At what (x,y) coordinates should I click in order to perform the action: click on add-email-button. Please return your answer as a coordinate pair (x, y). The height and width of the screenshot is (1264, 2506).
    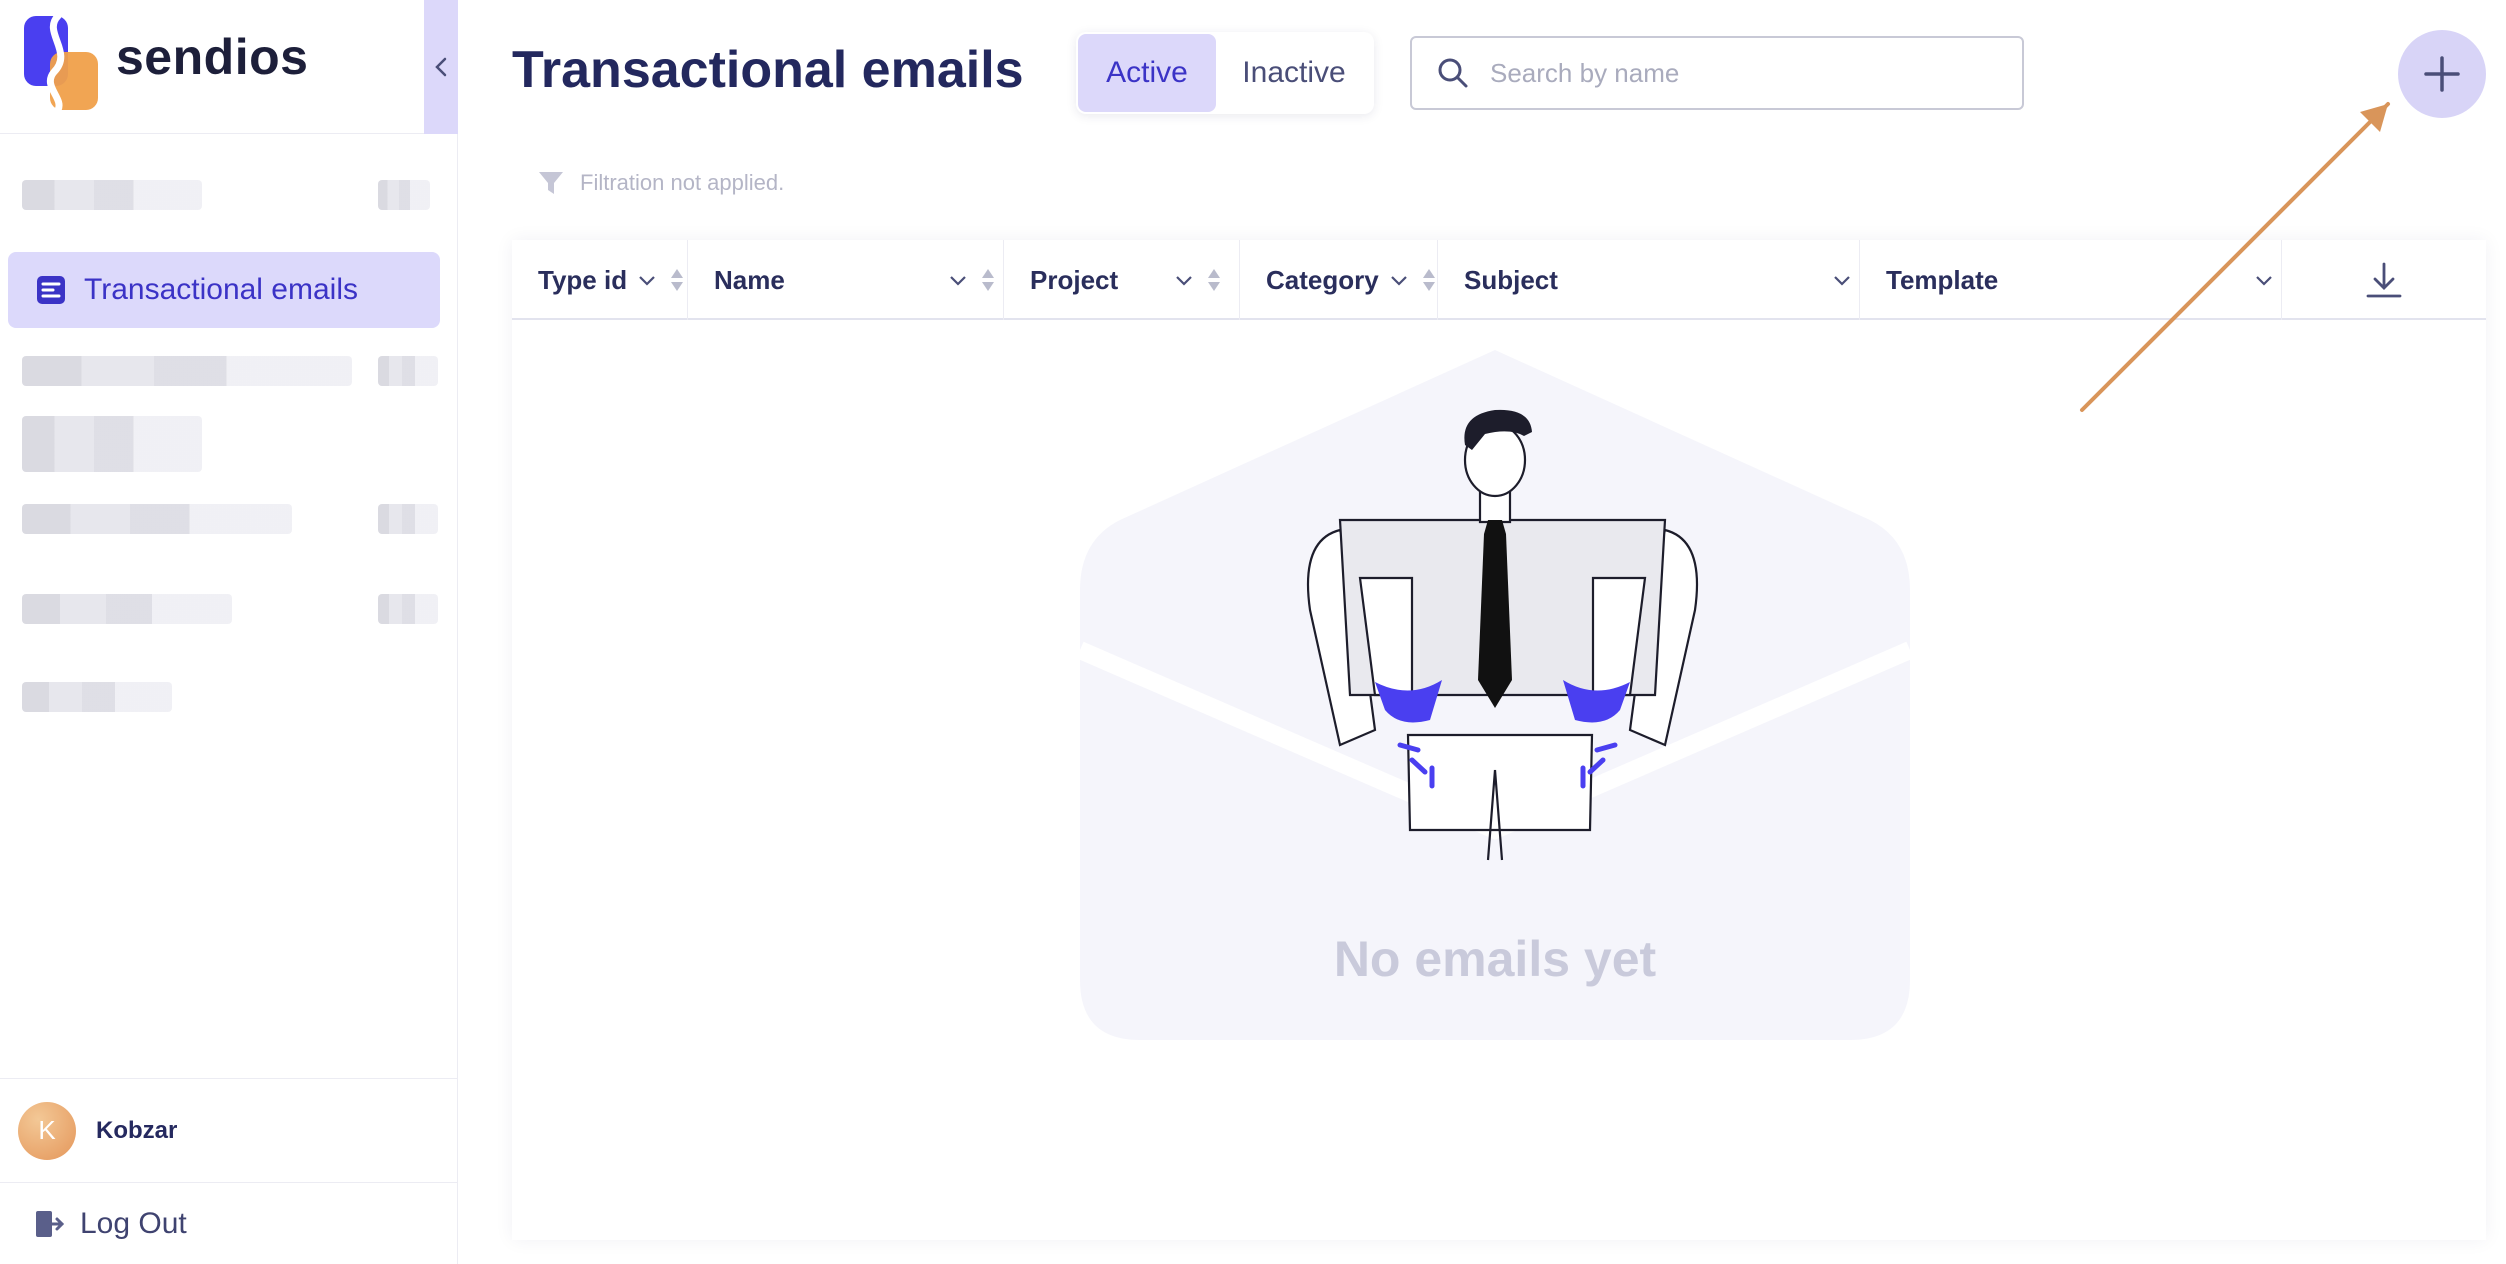
    Looking at the image, I should click on (2442, 74).